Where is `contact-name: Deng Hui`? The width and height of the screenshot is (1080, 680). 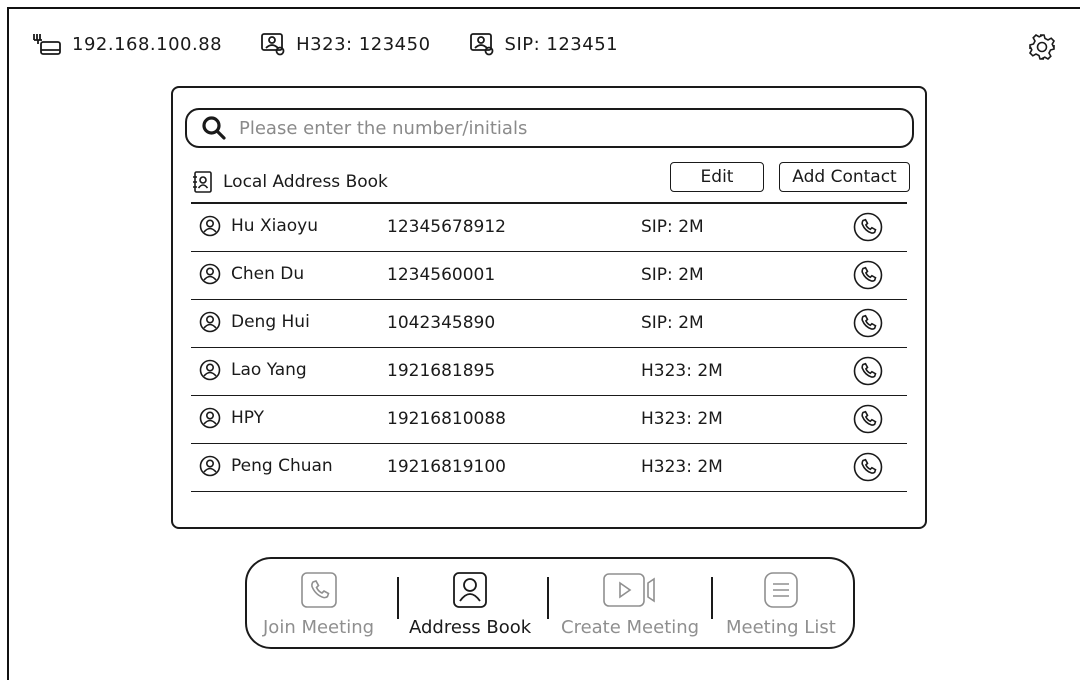 contact-name: Deng Hui is located at coordinates (270, 322).